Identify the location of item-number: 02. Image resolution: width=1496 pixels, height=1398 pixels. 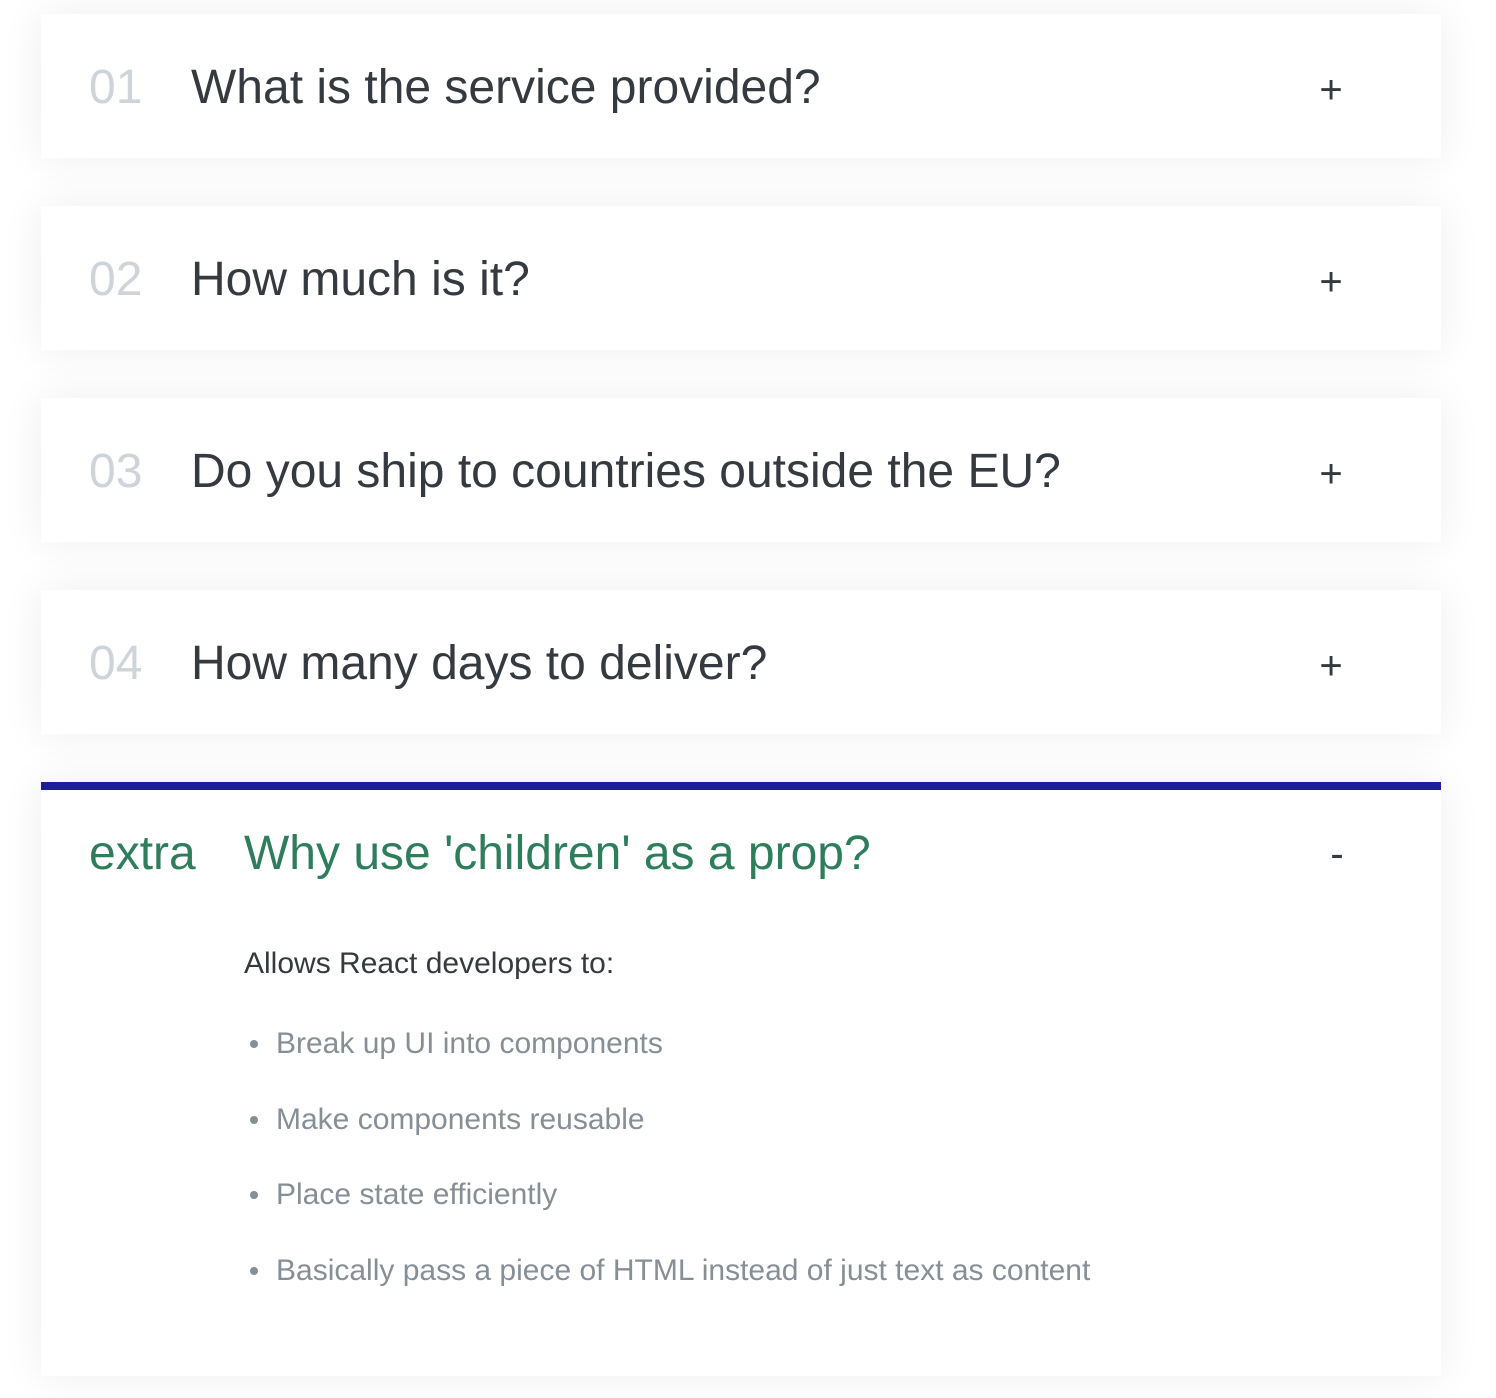
(116, 279).